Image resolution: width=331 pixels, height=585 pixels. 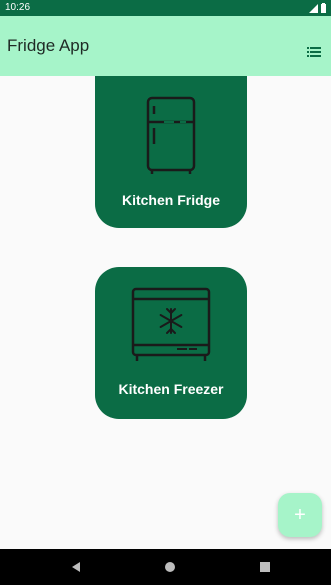 I want to click on recents-icon, so click(x=265, y=567).